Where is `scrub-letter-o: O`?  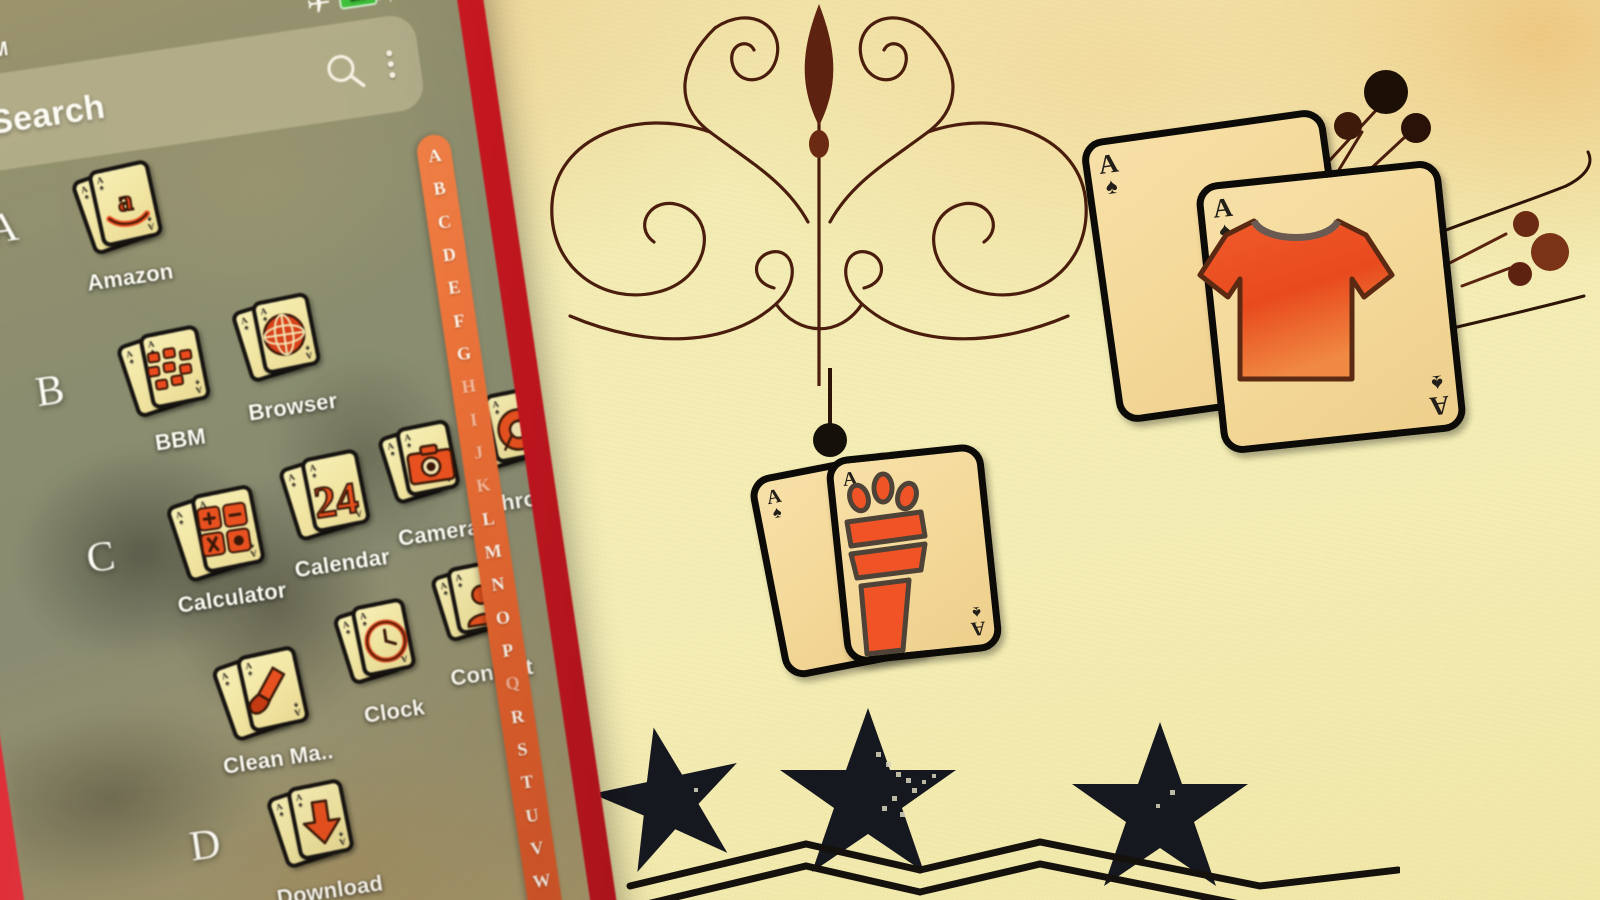 scrub-letter-o: O is located at coordinates (502, 617).